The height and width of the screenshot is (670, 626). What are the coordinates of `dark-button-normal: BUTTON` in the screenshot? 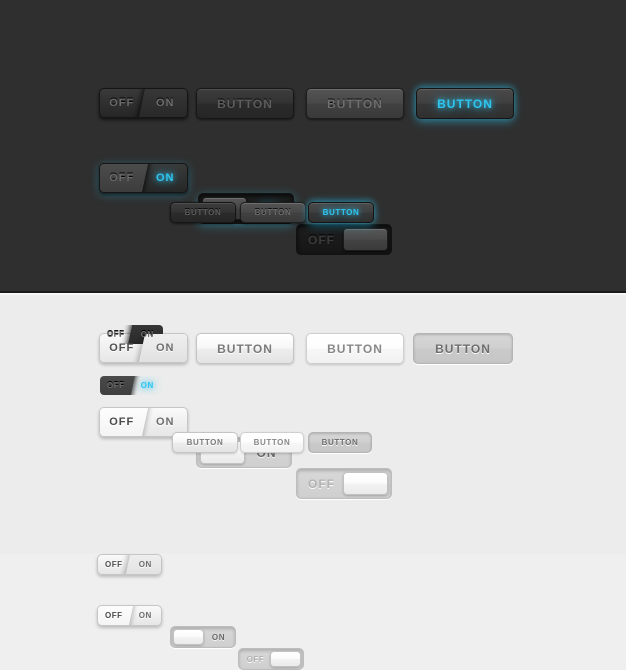 It's located at (245, 103).